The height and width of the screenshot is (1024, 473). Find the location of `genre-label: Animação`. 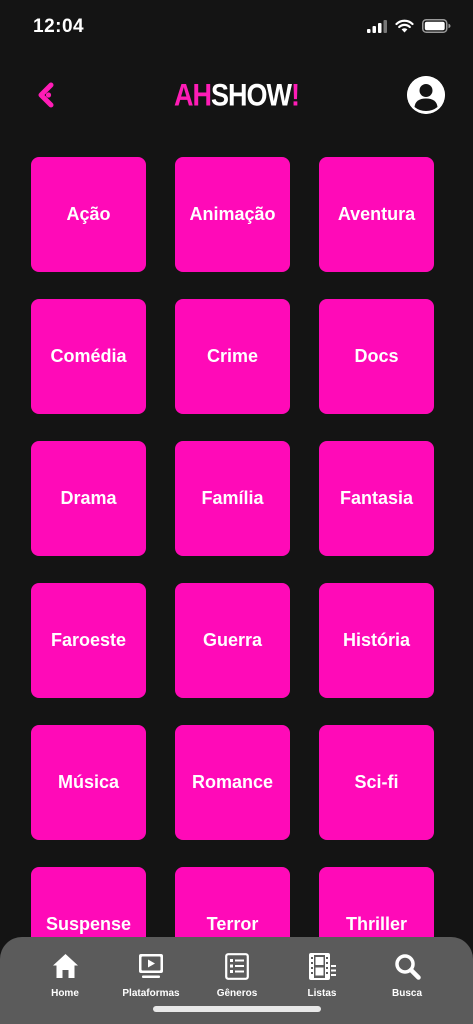

genre-label: Animação is located at coordinates (232, 214).